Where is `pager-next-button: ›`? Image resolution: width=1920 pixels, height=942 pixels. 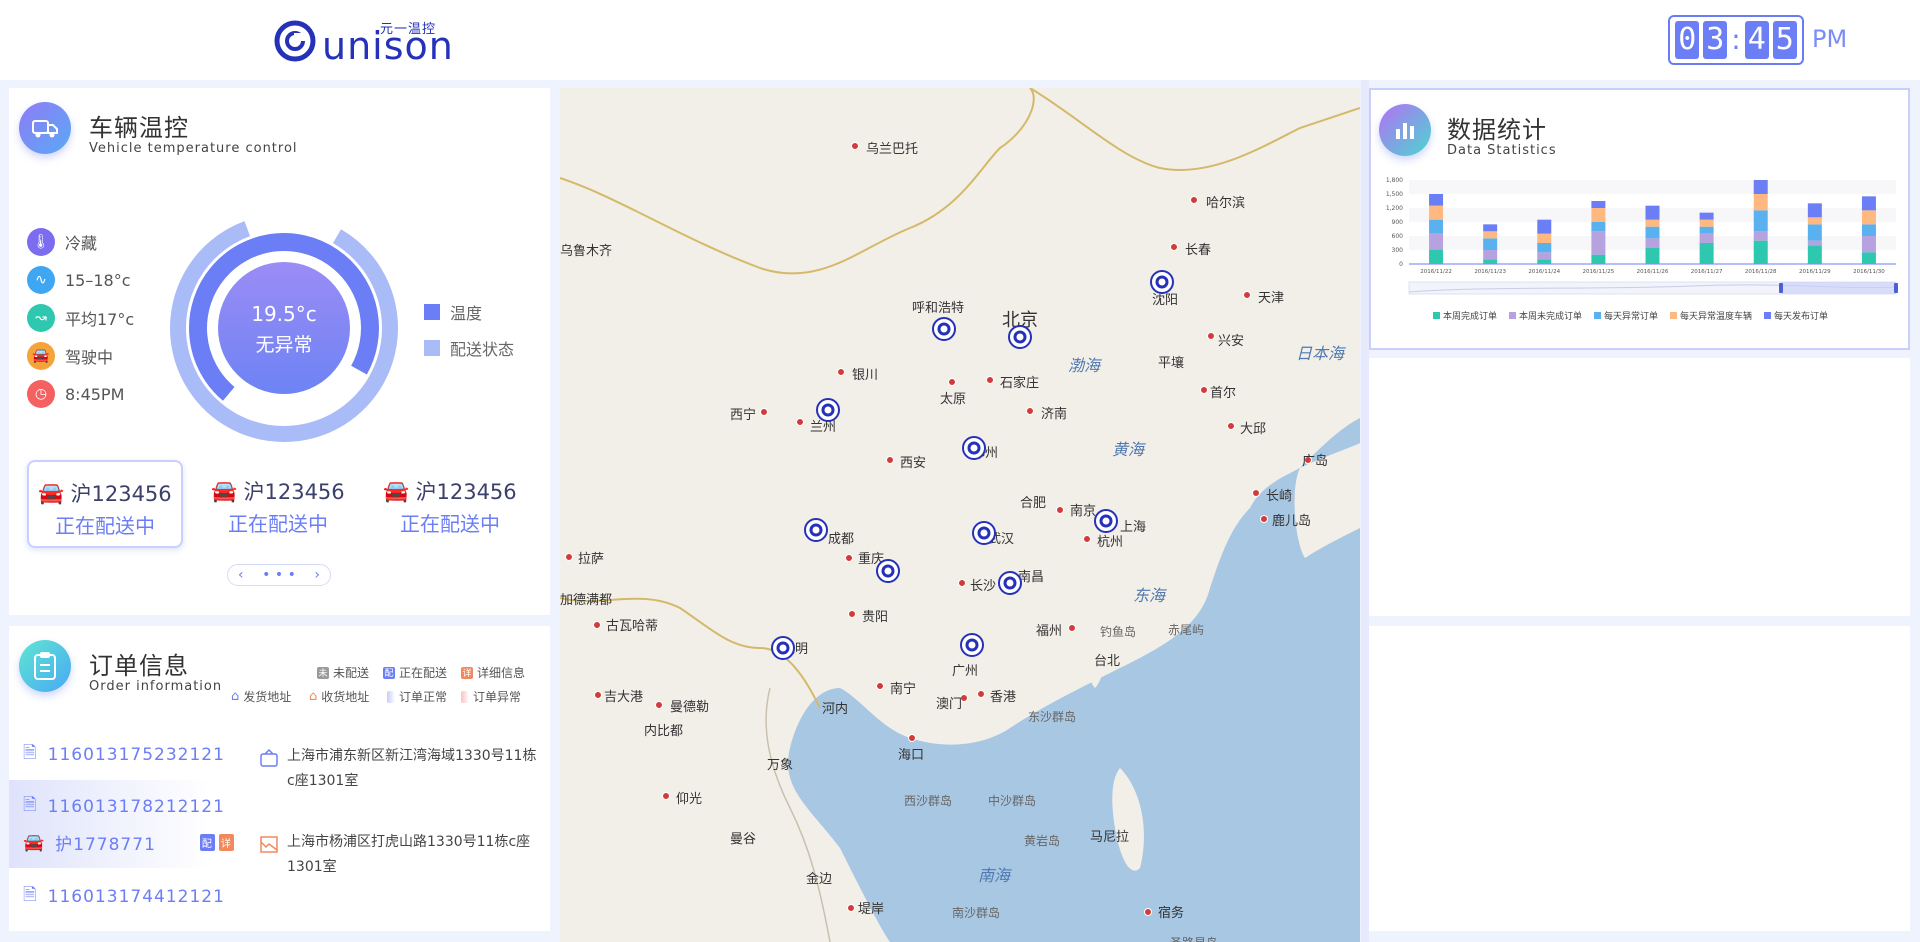
pager-next-button: › is located at coordinates (317, 575).